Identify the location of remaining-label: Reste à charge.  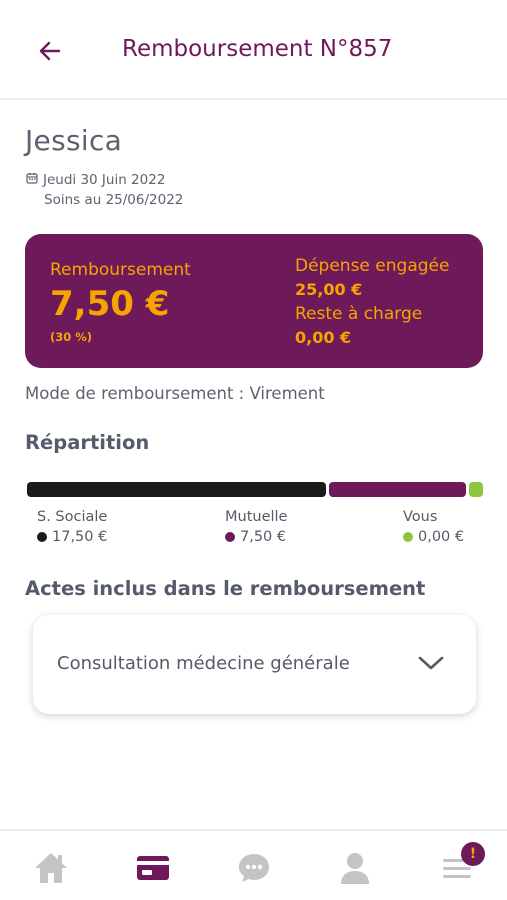
(359, 314).